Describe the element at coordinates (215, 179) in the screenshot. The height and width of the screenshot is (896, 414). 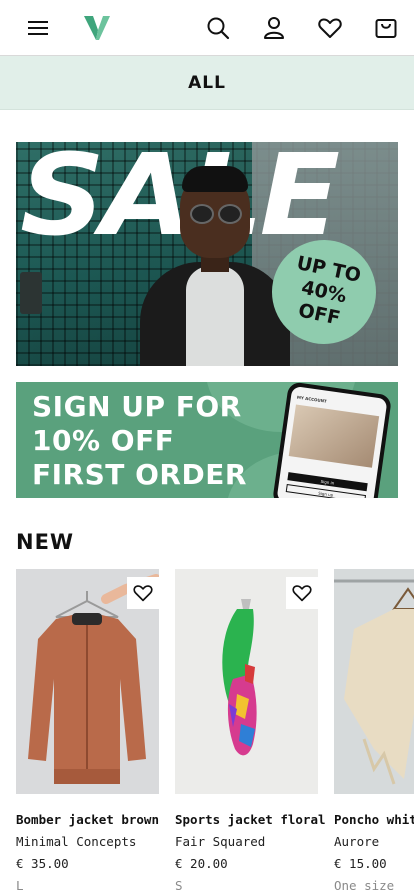
I see `model-hair` at that location.